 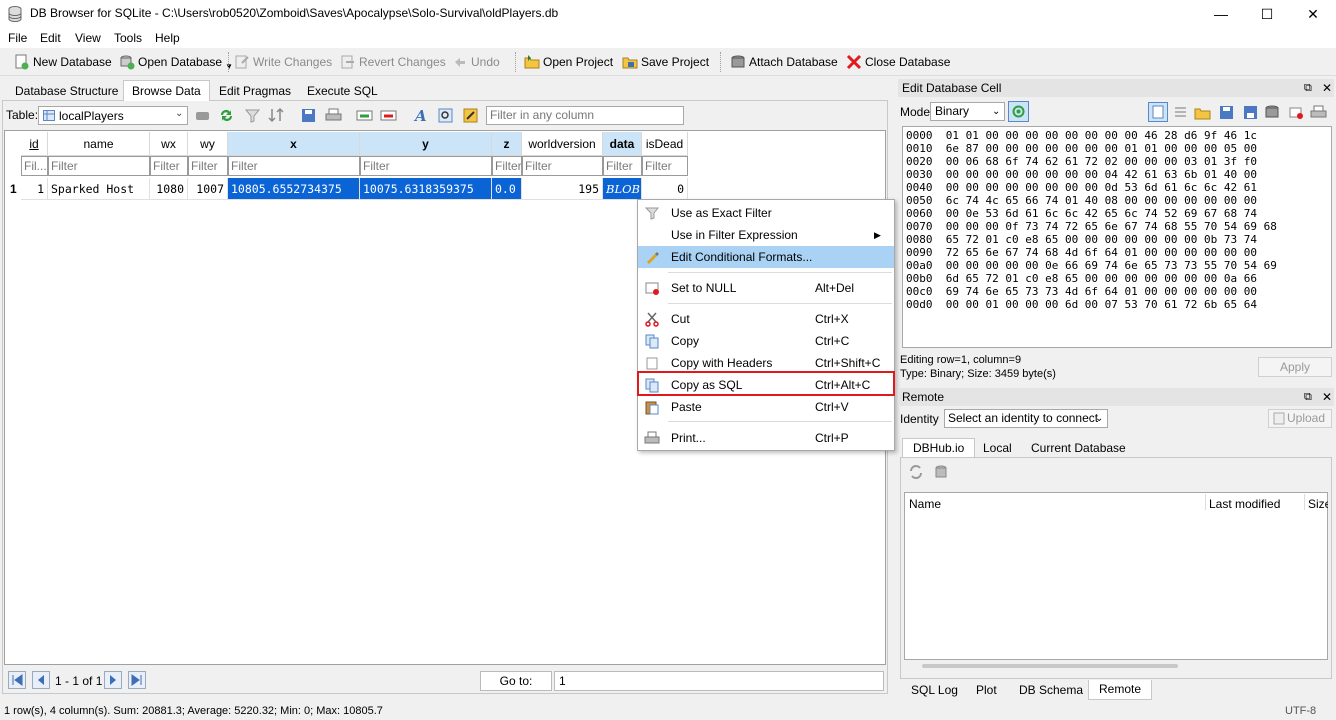 What do you see at coordinates (562, 189) in the screenshot?
I see `cell-worldversion: 195` at bounding box center [562, 189].